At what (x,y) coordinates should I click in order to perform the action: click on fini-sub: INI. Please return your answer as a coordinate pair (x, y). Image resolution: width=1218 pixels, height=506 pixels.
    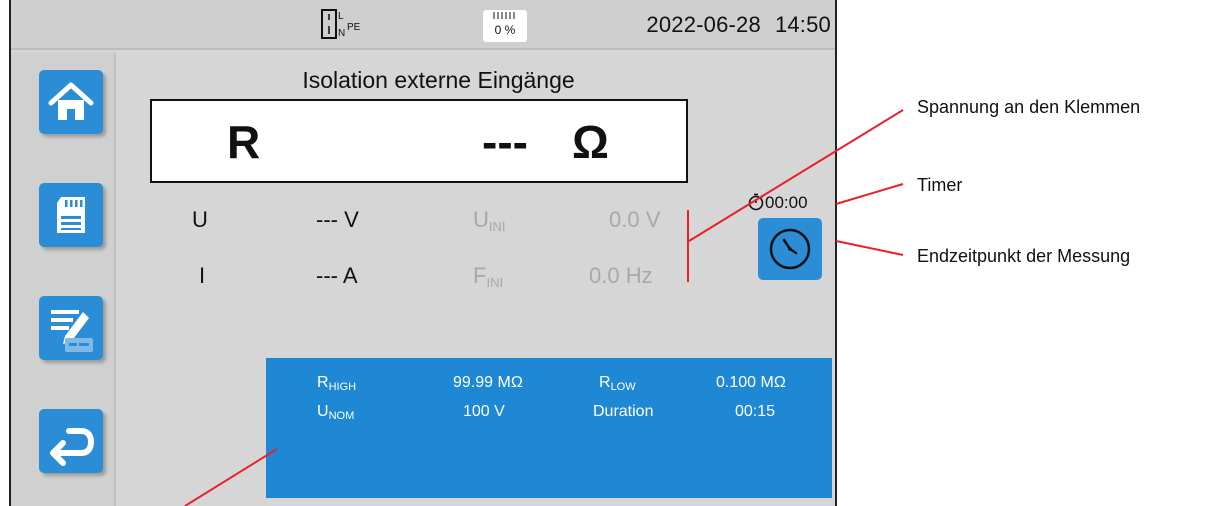
    Looking at the image, I should click on (495, 282).